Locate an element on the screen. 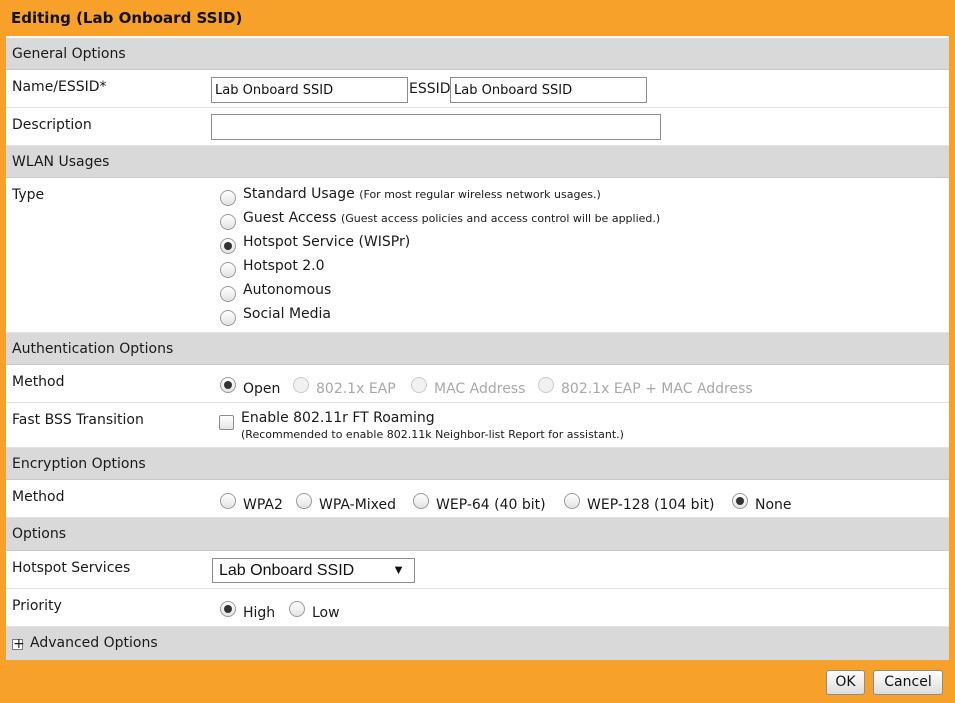 The width and height of the screenshot is (955, 703). priority-low-label: Low is located at coordinates (326, 613).